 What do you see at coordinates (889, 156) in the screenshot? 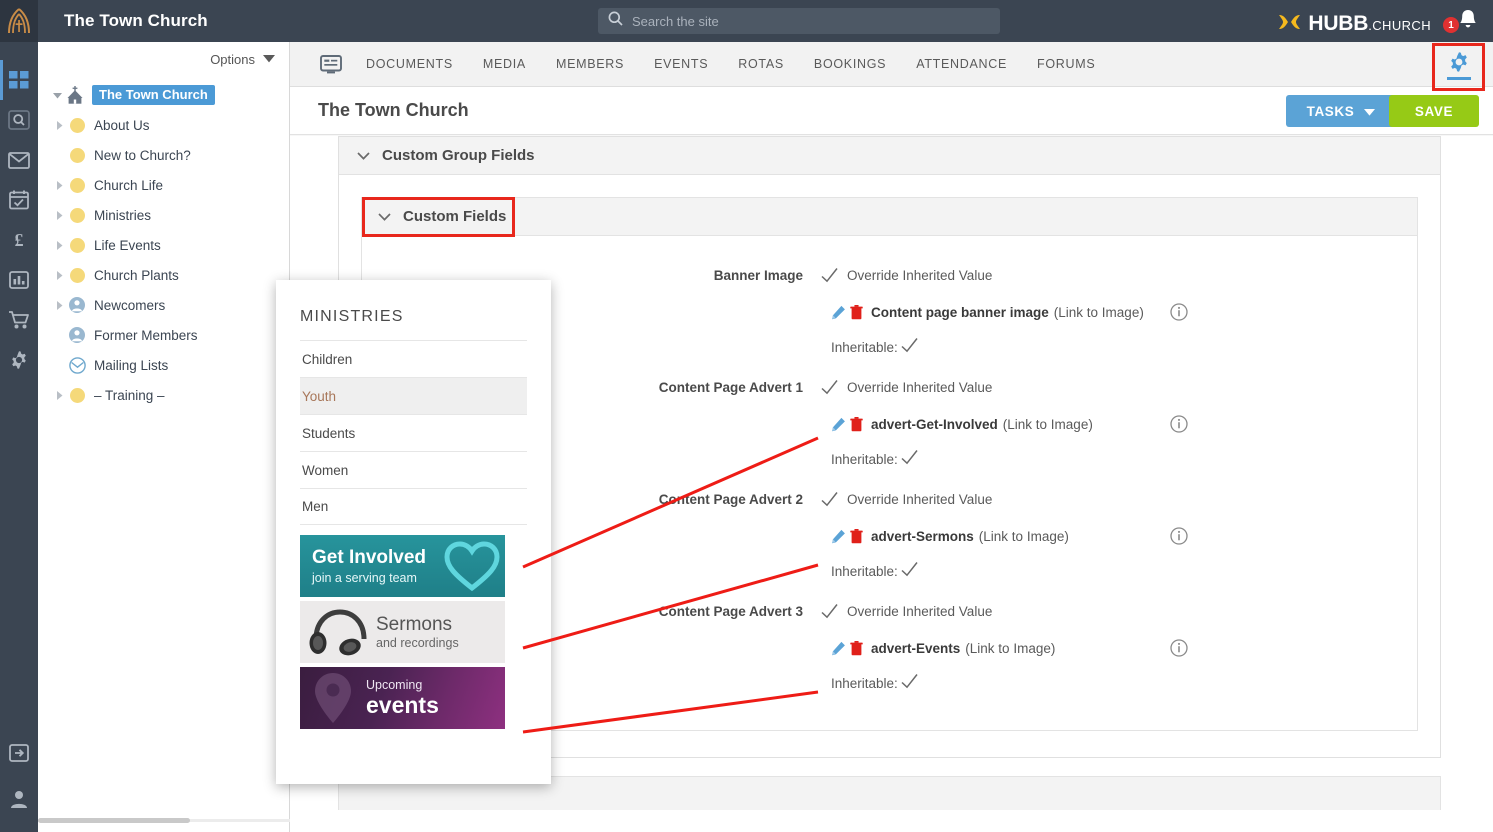
I see `custom-group-fields-header: Custom Group Fields` at bounding box center [889, 156].